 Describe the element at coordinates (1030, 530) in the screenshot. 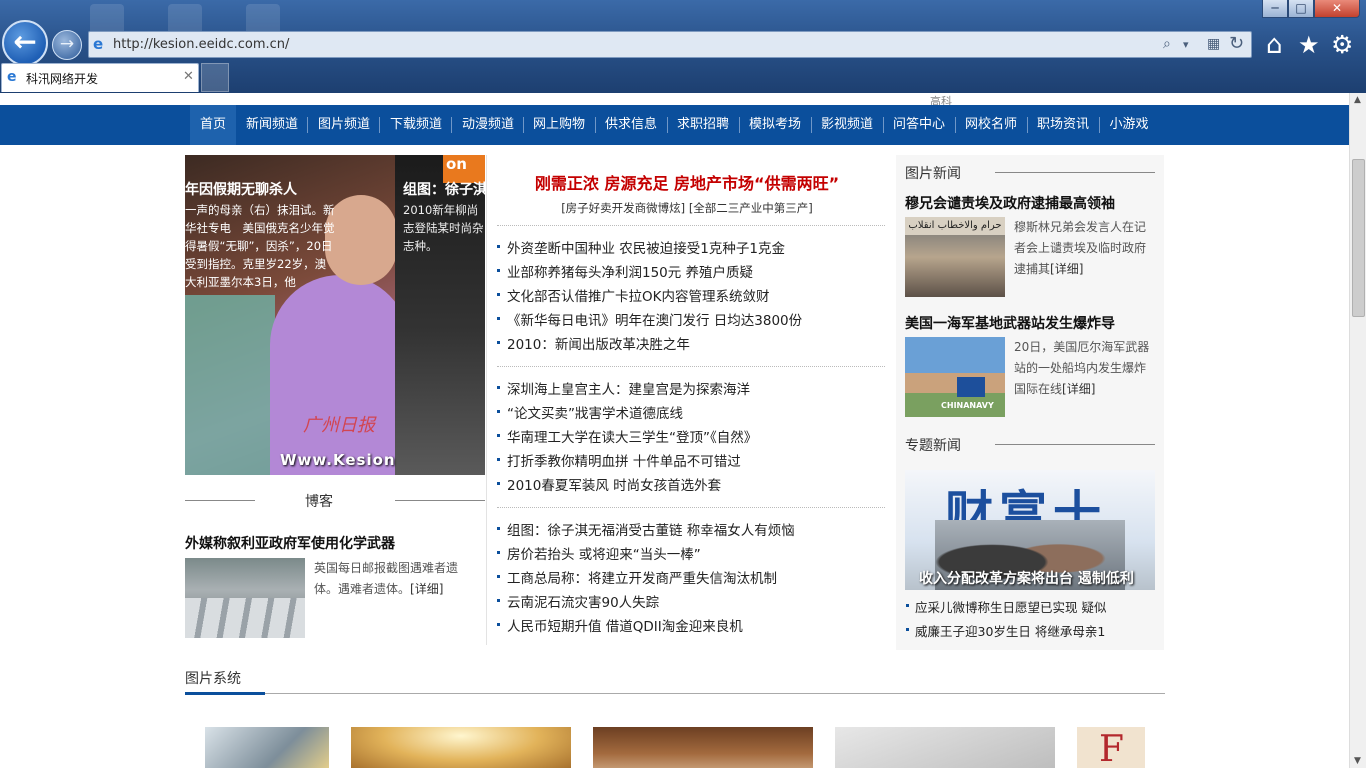

I see `topic-banner: 财富十 收入分配改革方案将出台 遏制低利` at that location.